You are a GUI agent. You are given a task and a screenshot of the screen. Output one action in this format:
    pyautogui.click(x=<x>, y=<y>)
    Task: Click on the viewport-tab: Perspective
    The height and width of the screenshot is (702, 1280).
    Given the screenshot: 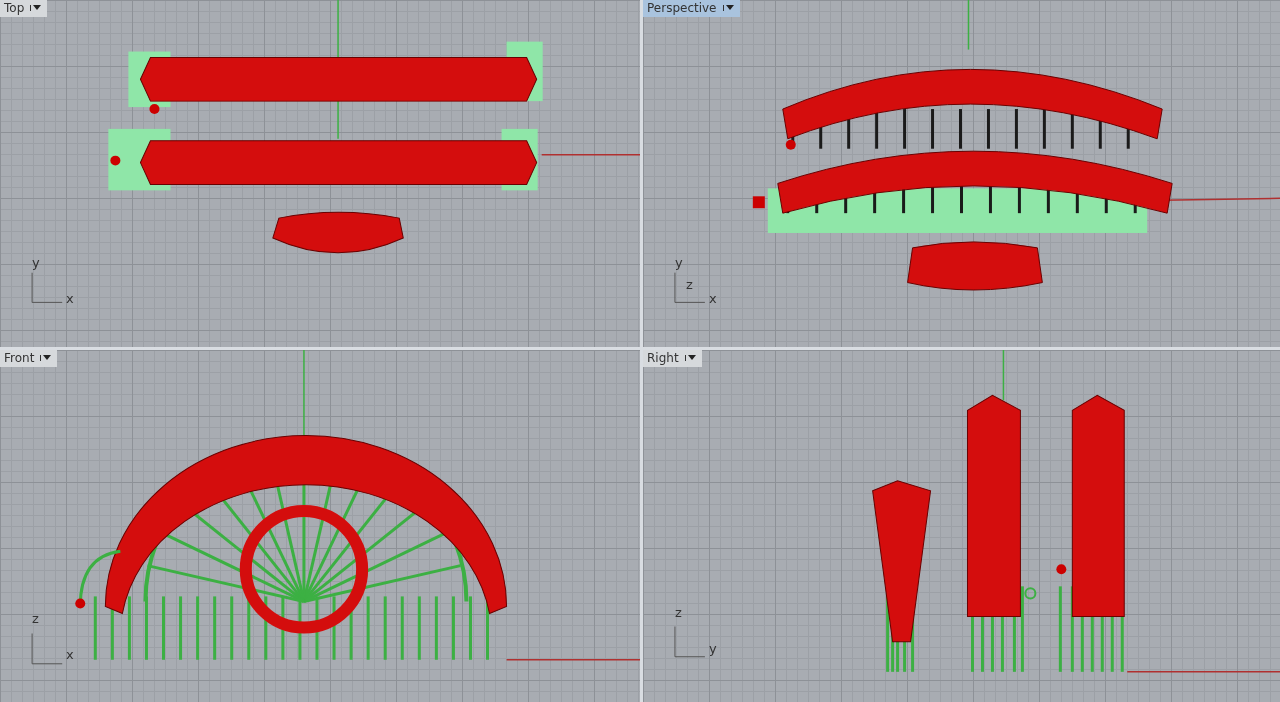 What is the action you would take?
    pyautogui.click(x=691, y=8)
    